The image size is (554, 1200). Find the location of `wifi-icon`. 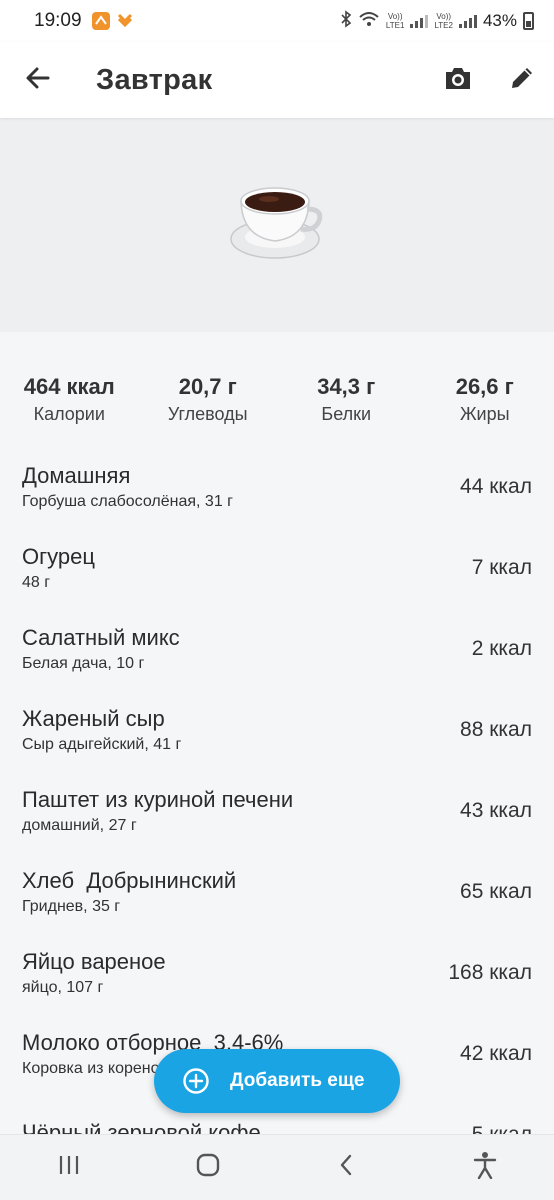

wifi-icon is located at coordinates (369, 21).